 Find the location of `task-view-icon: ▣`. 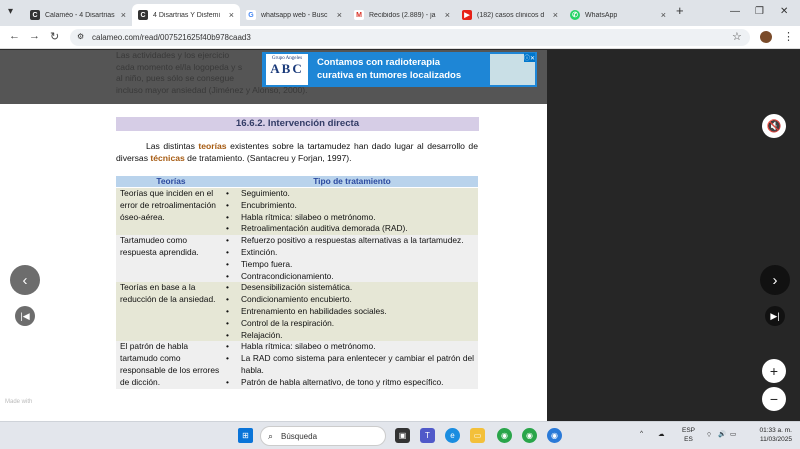

task-view-icon: ▣ is located at coordinates (402, 435).